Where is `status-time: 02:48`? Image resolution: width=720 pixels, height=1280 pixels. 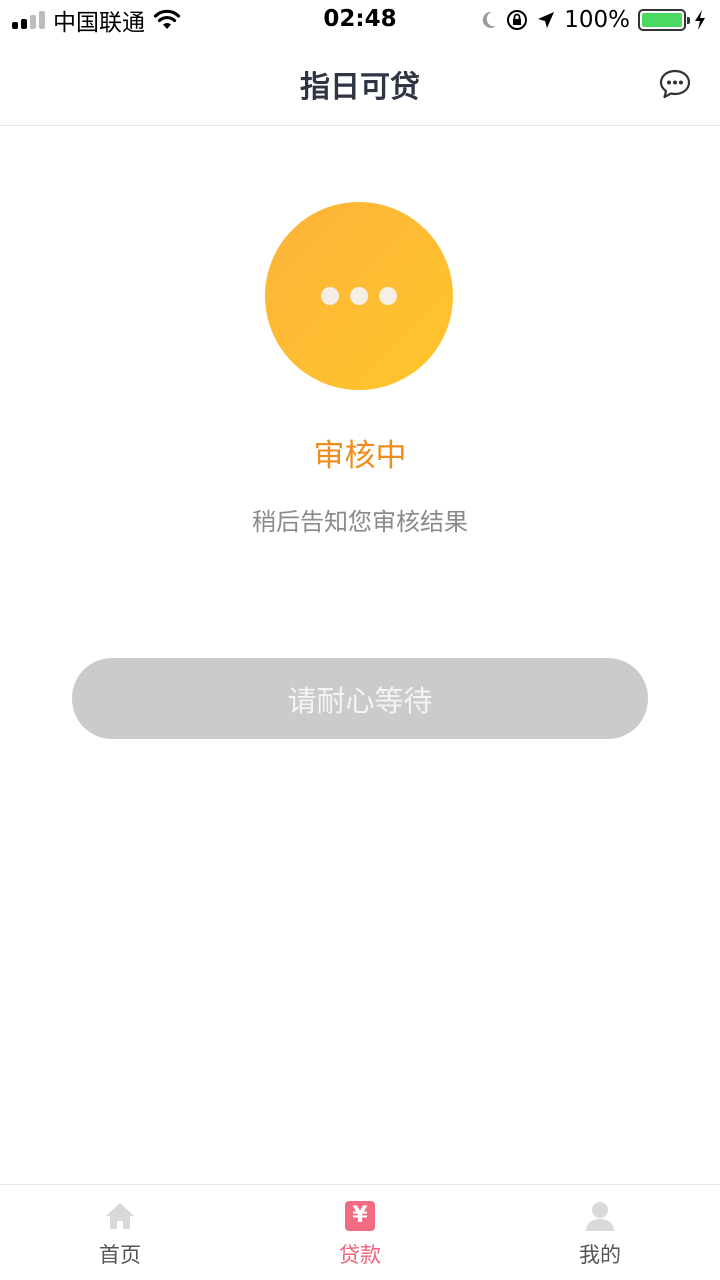
status-time: 02:48 is located at coordinates (360, 19).